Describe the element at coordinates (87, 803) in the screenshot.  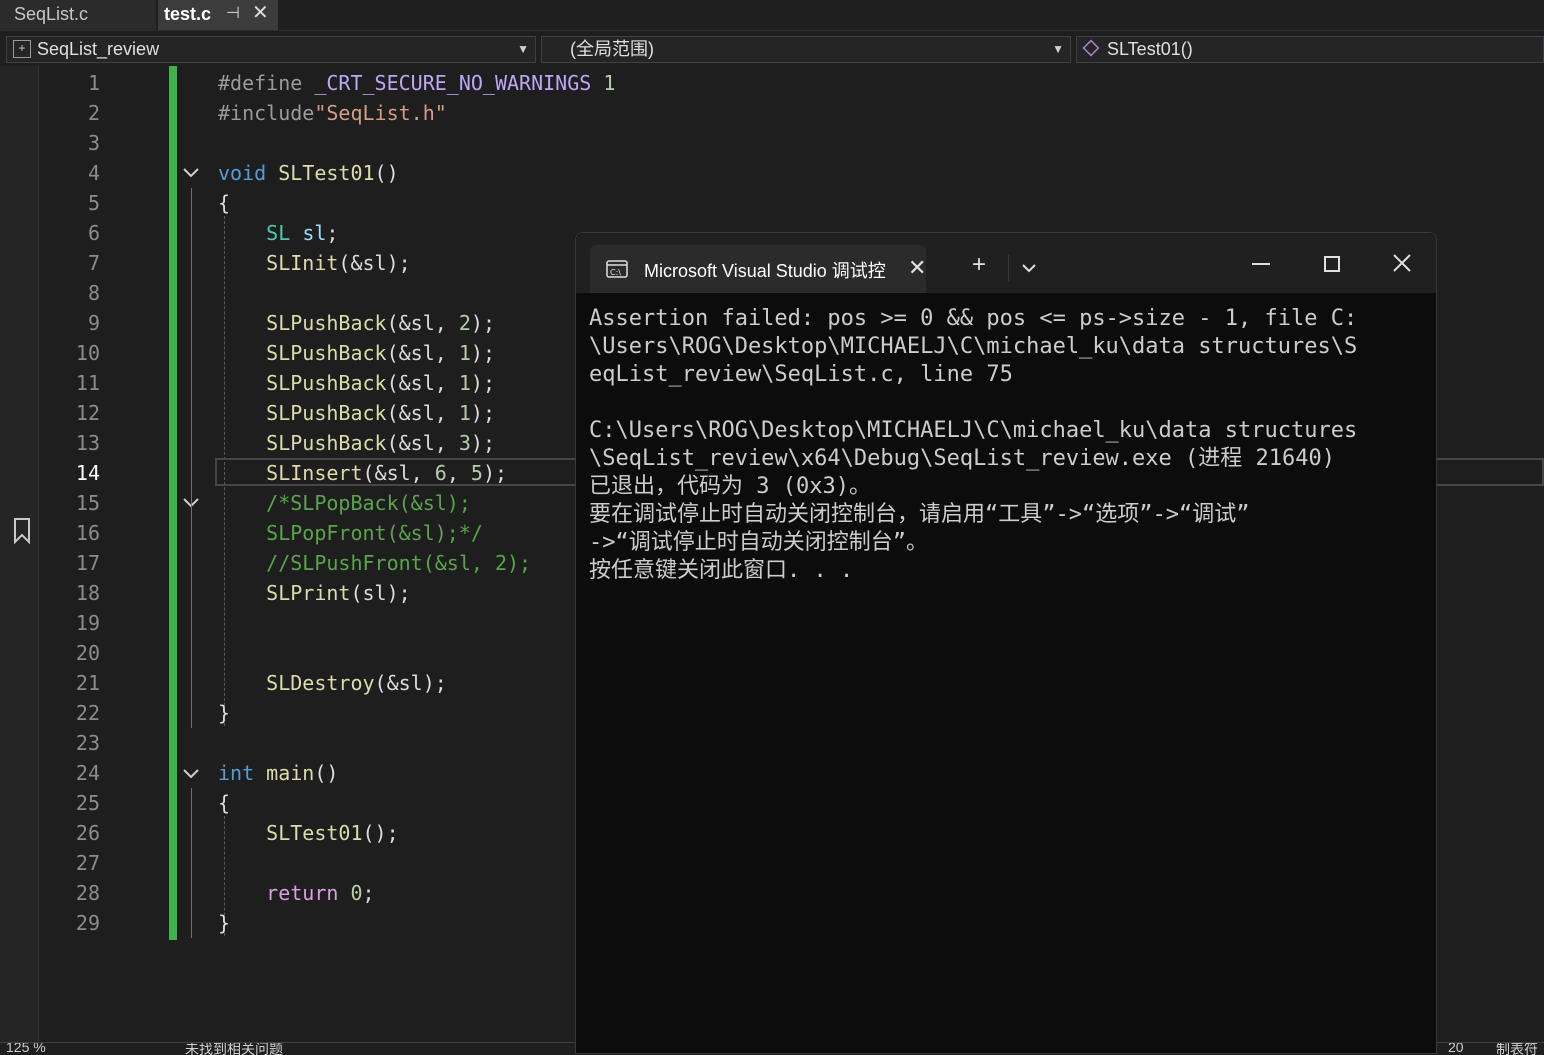
I see `line-number: 25` at that location.